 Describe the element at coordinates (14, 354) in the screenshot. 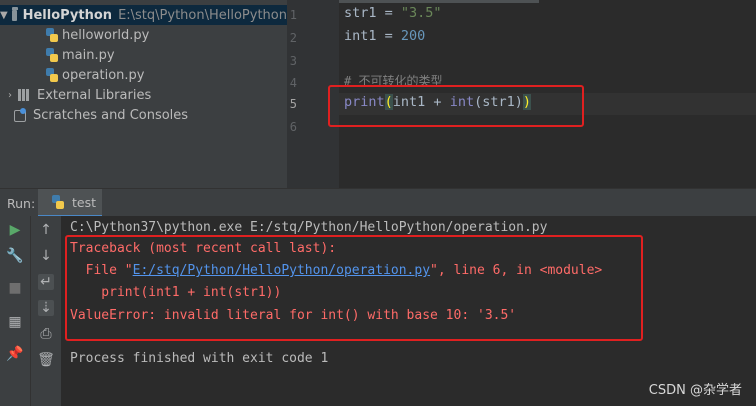

I see `pin-icon: 📌` at that location.